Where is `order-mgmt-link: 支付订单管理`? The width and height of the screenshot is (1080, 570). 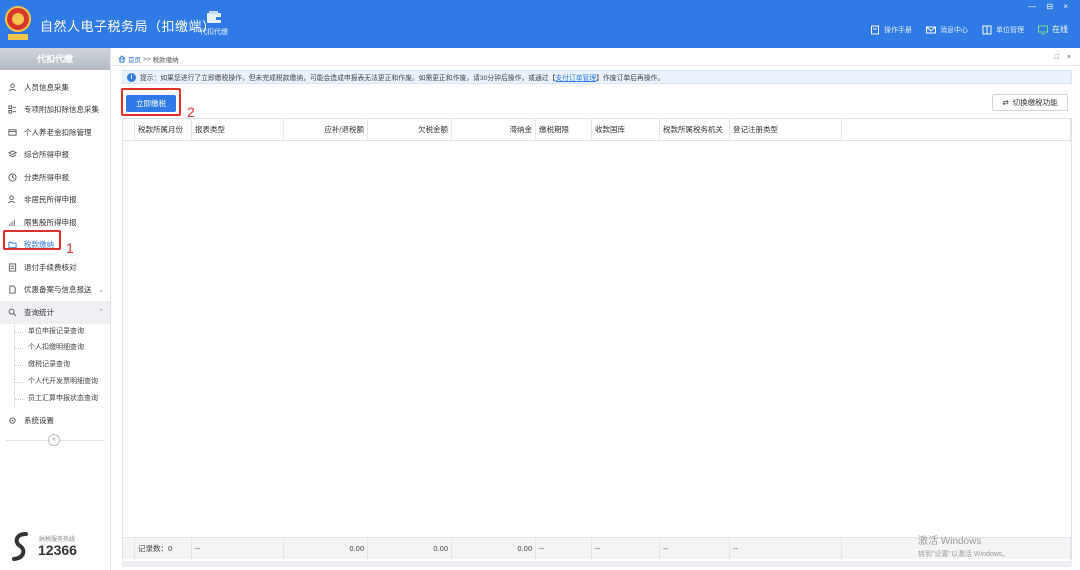 order-mgmt-link: 支付订单管理 is located at coordinates (575, 77).